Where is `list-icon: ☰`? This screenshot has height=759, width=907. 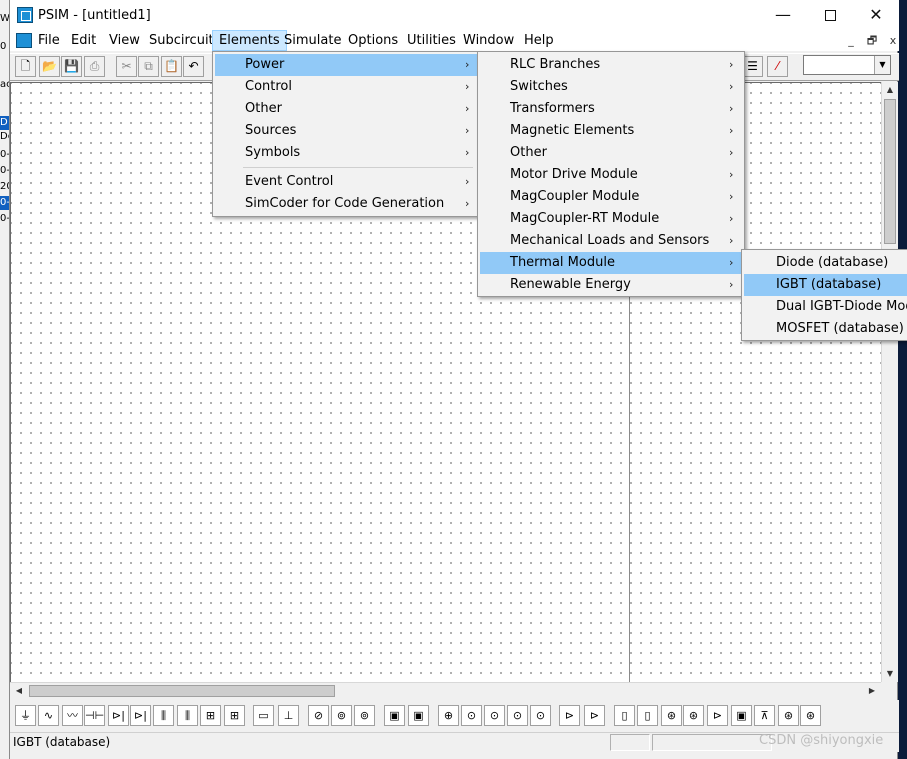 list-icon: ☰ is located at coordinates (752, 66).